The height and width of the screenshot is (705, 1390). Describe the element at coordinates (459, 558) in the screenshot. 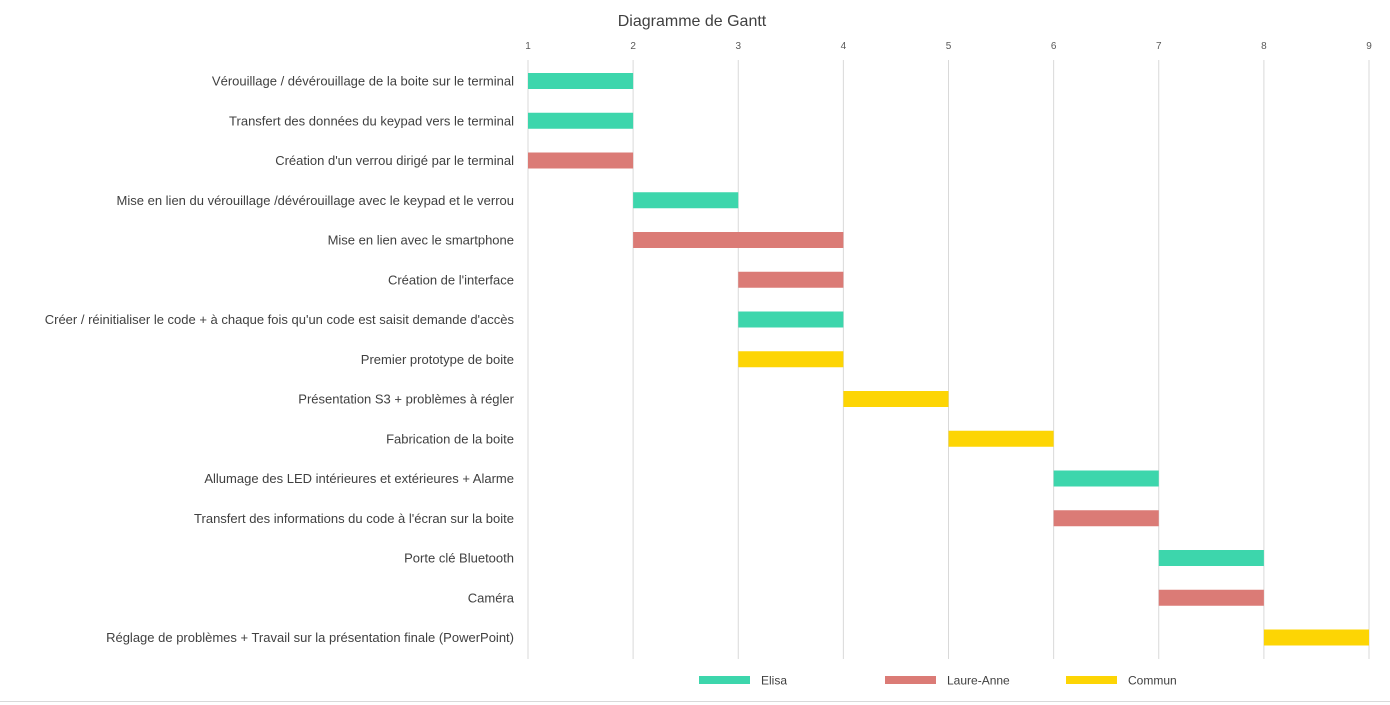

I see `task-label: Porte clé Bluetooth` at that location.